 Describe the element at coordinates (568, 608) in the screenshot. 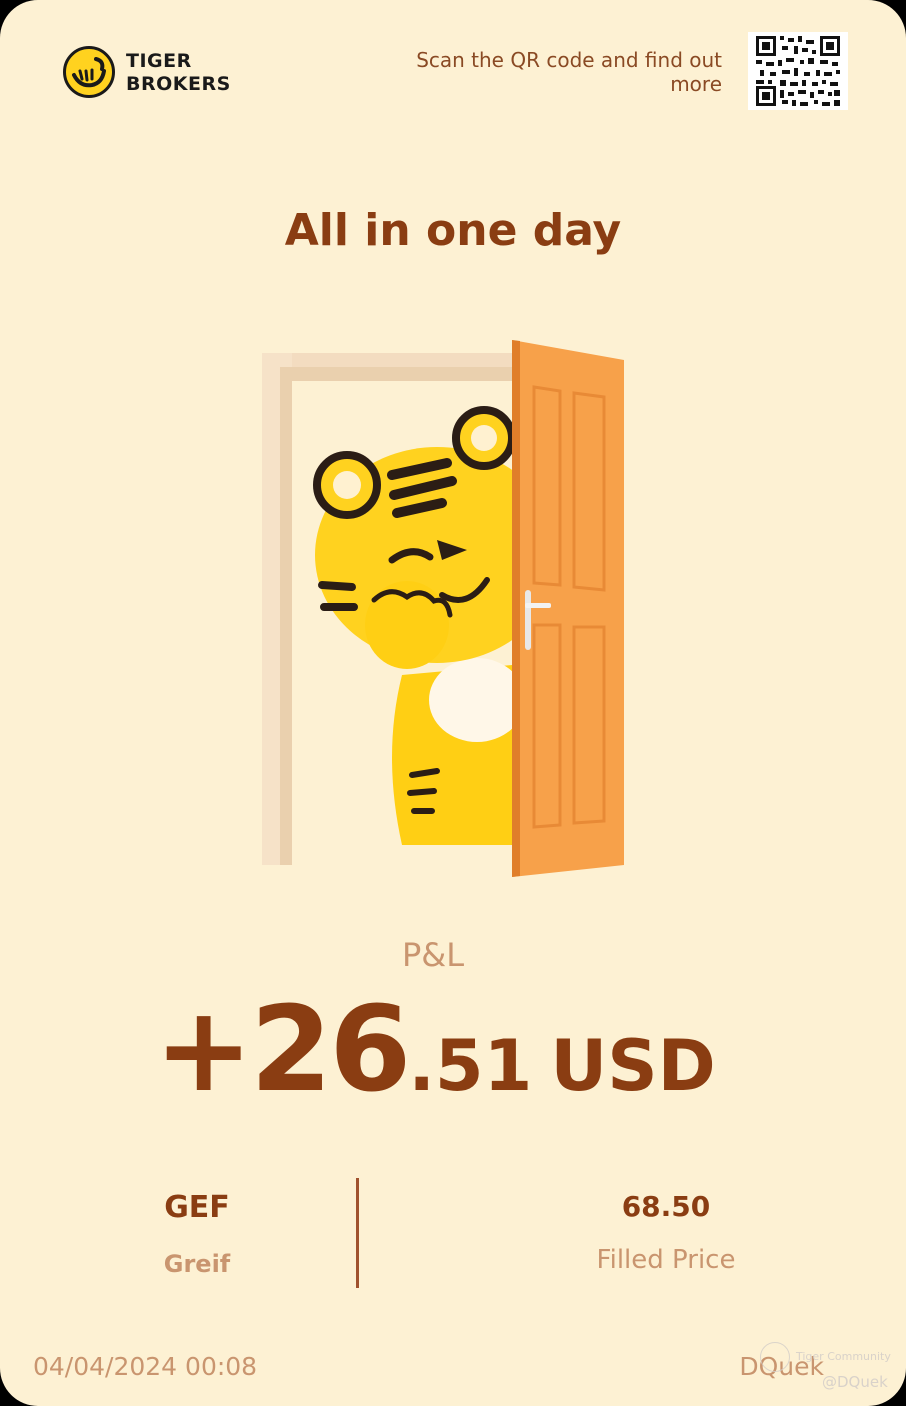

I see `door` at that location.